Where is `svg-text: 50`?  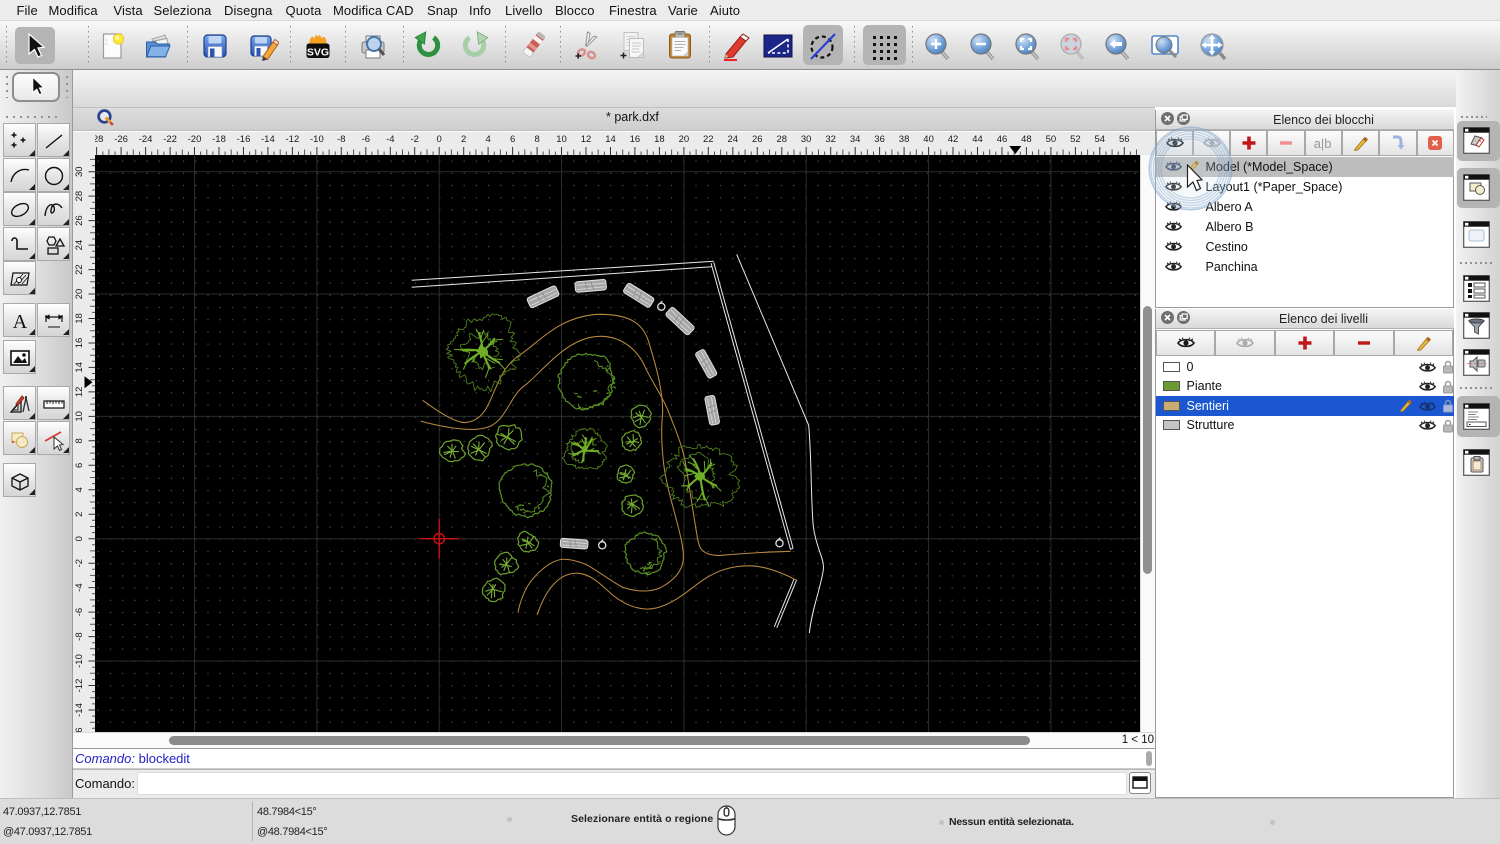
svg-text: 50 is located at coordinates (1051, 139).